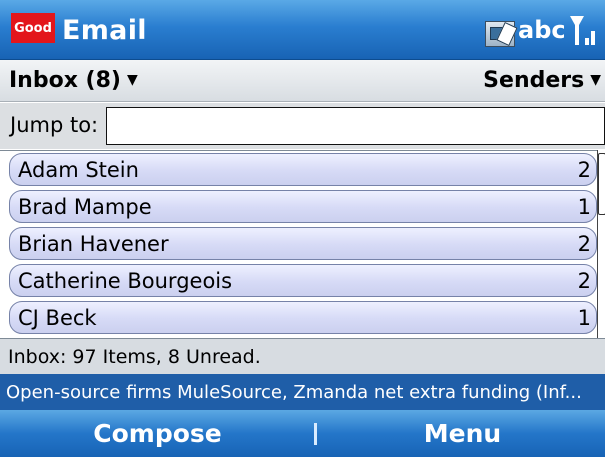  I want to click on list-item: Adam Stein 2, so click(303, 169).